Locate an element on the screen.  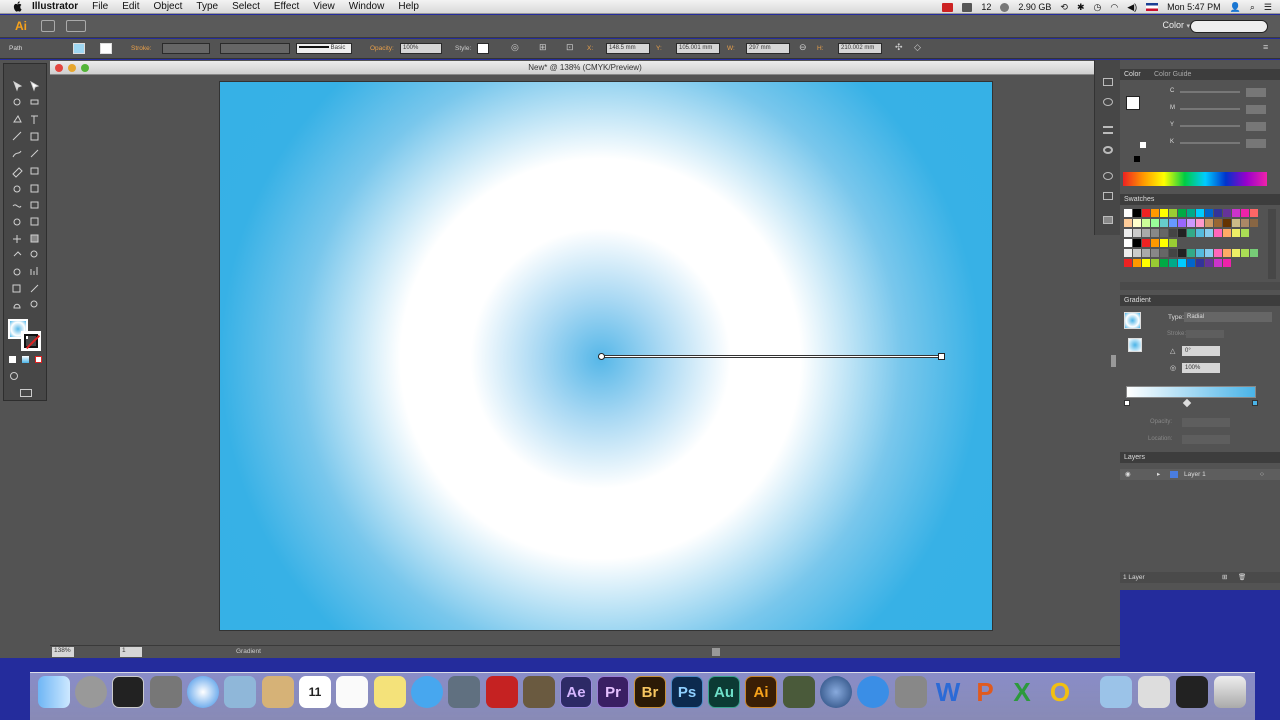
workspace-switcher: Color is located at coordinates (1173, 25).